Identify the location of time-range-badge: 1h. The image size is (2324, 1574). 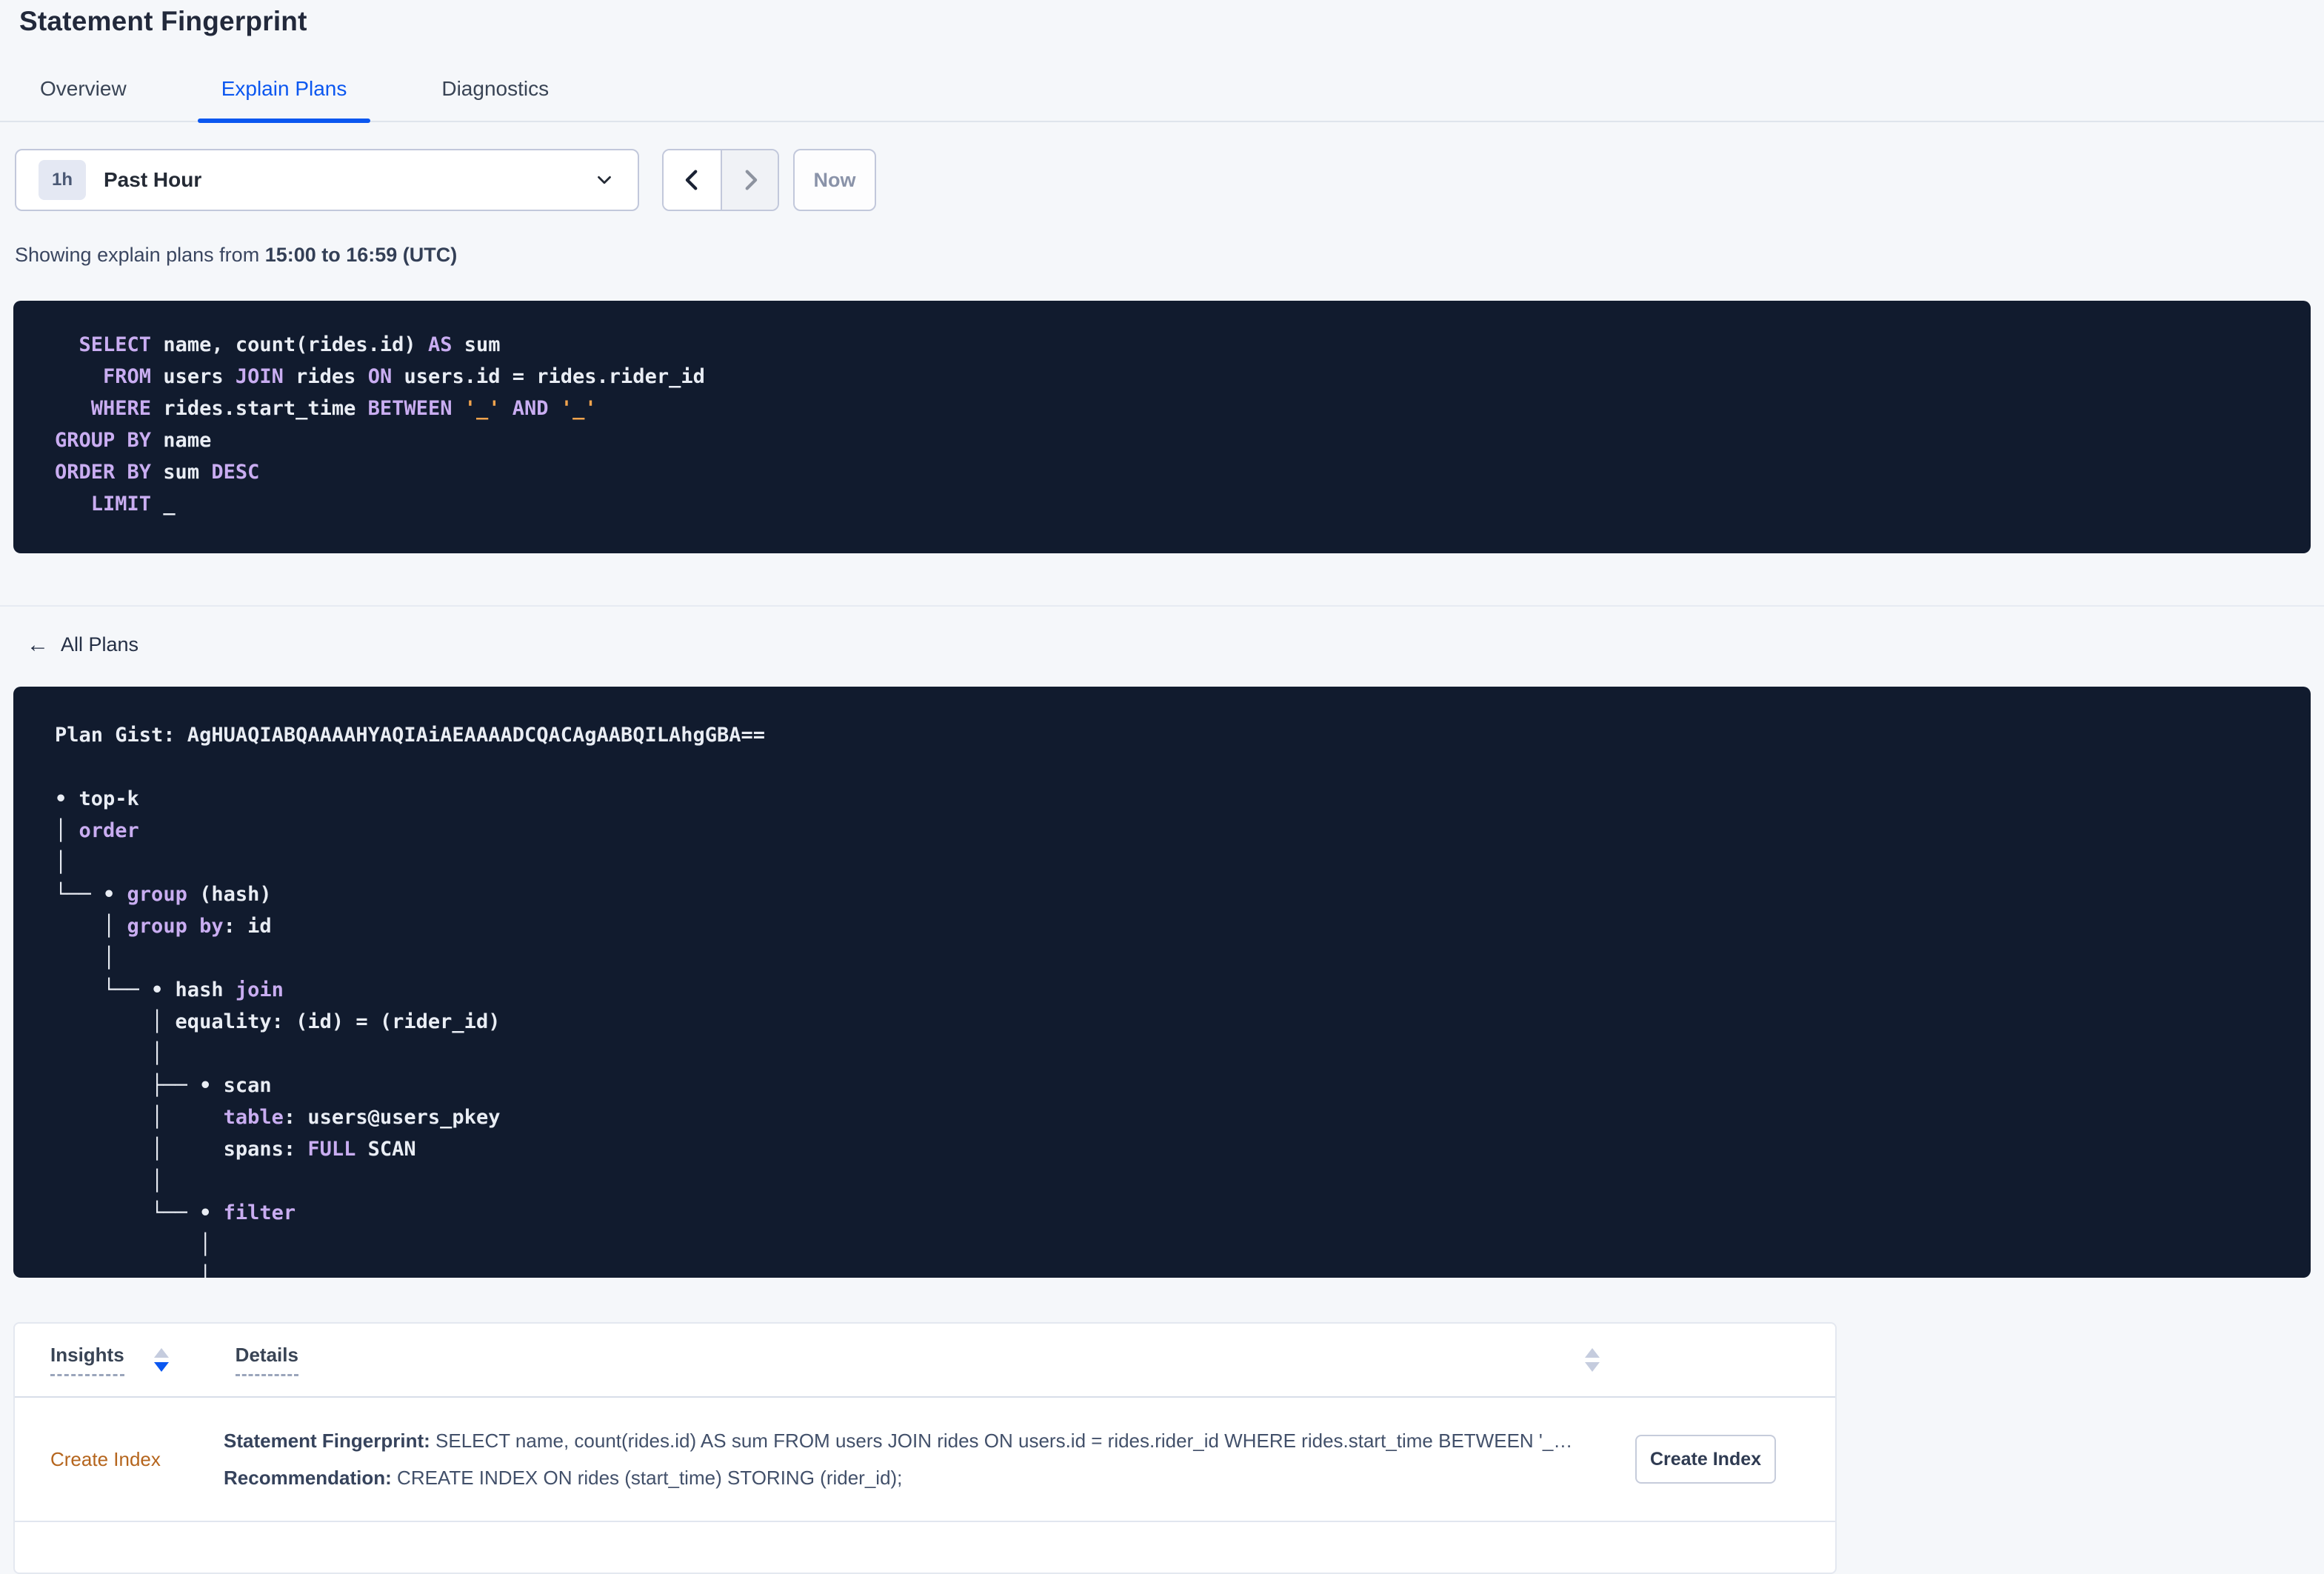
(62, 180).